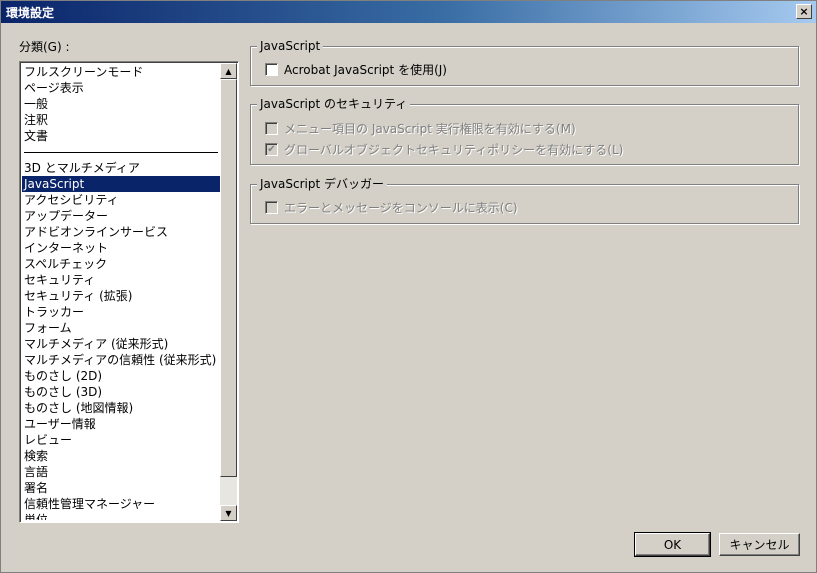  I want to click on window-title: 環境設定, so click(30, 12).